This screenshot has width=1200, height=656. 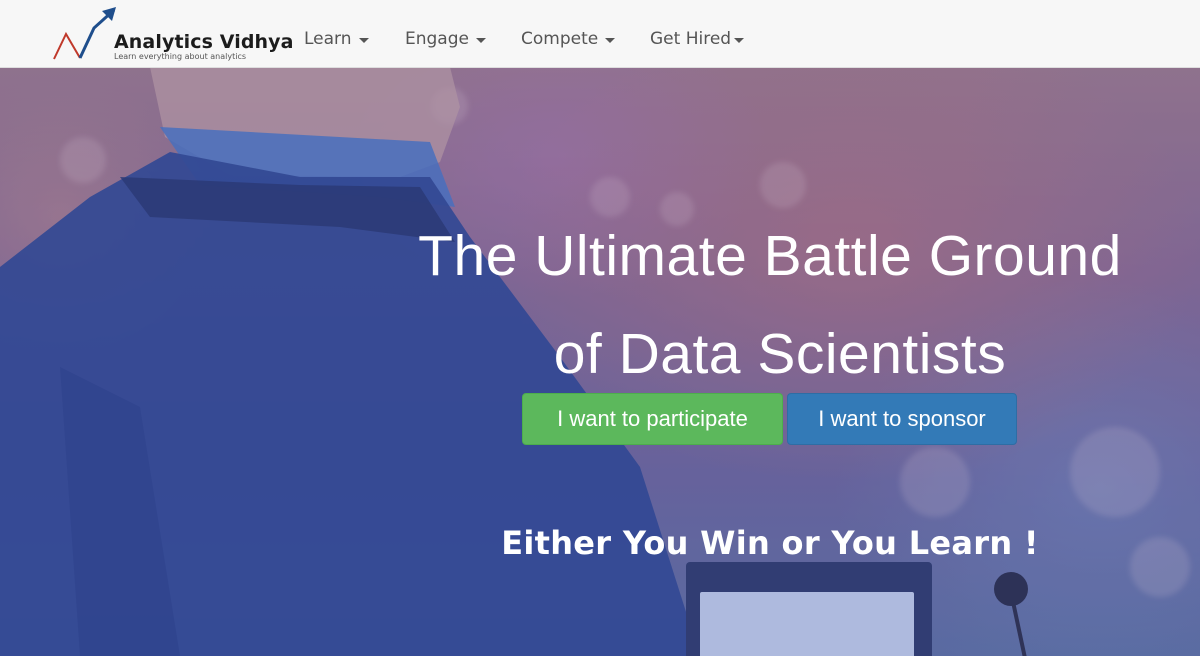 I want to click on nav-engage-dropdown: Engage, so click(x=445, y=39).